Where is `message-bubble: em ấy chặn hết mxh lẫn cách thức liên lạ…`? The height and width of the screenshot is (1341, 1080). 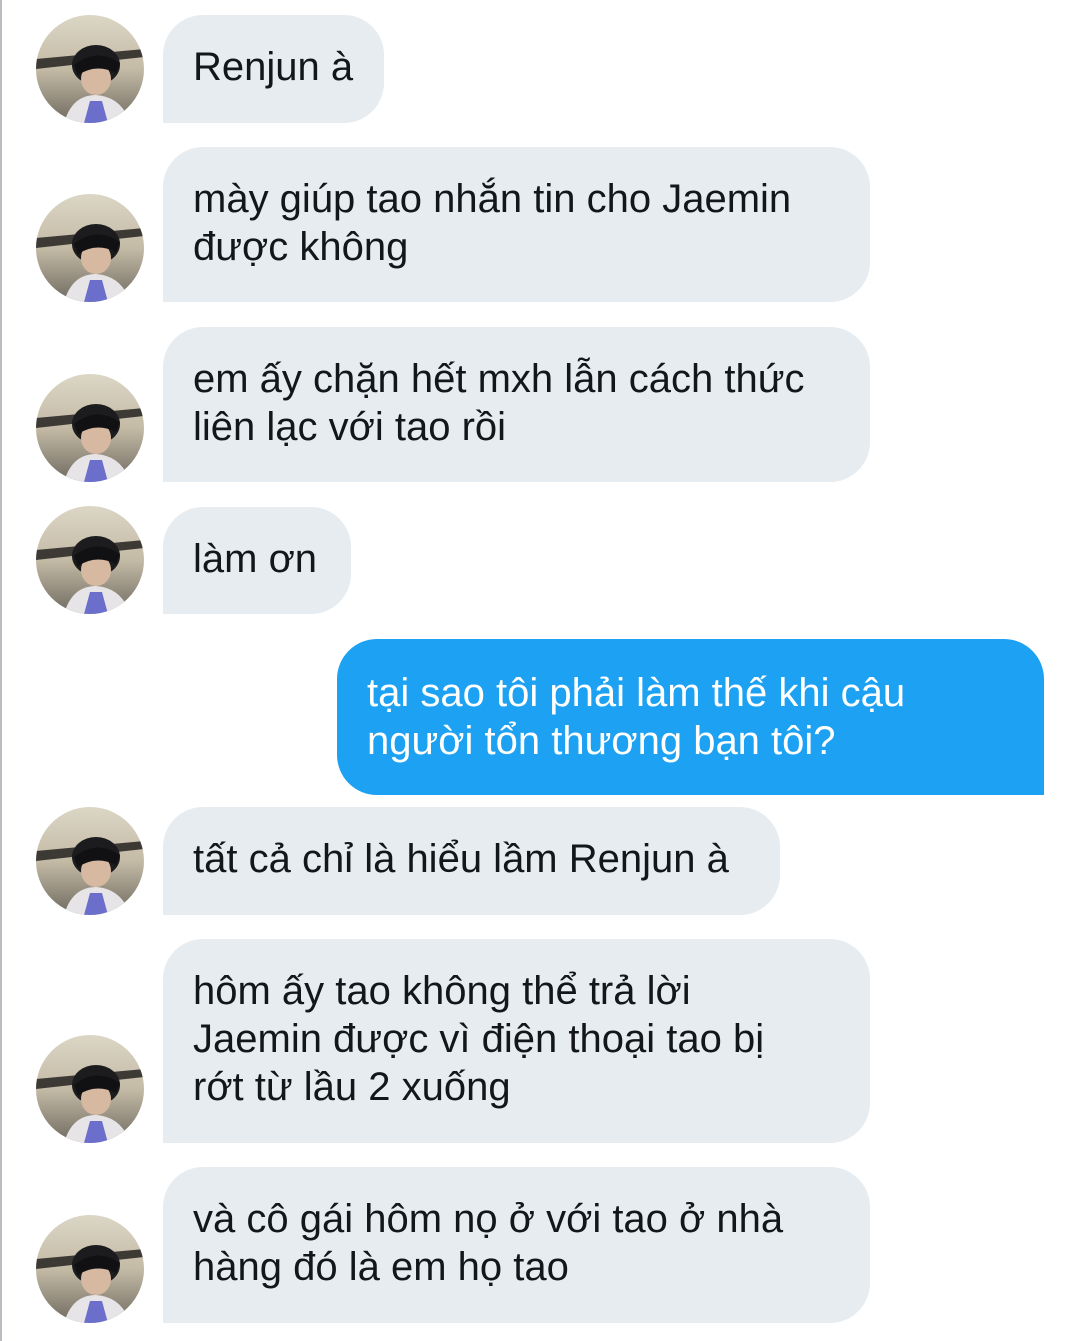
message-bubble: em ấy chặn hết mxh lẫn cách thức liên lạ… is located at coordinates (516, 404).